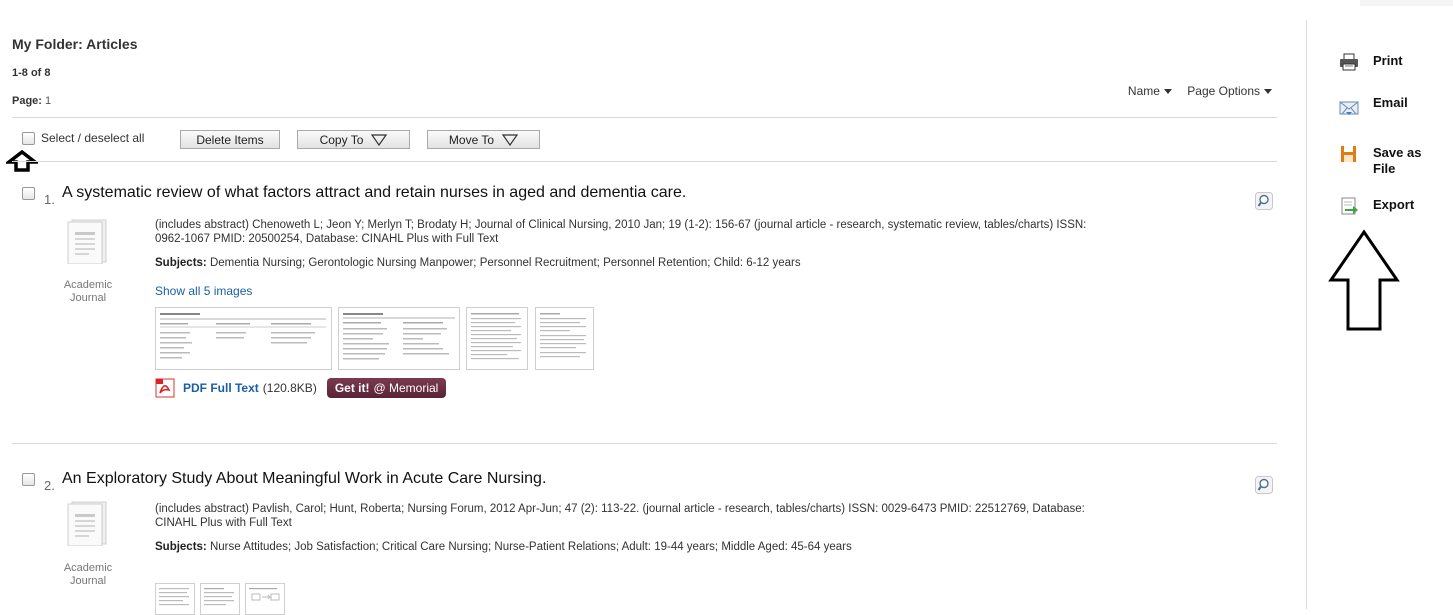 The image size is (1453, 615). I want to click on export-tool: Export, so click(1376, 206).